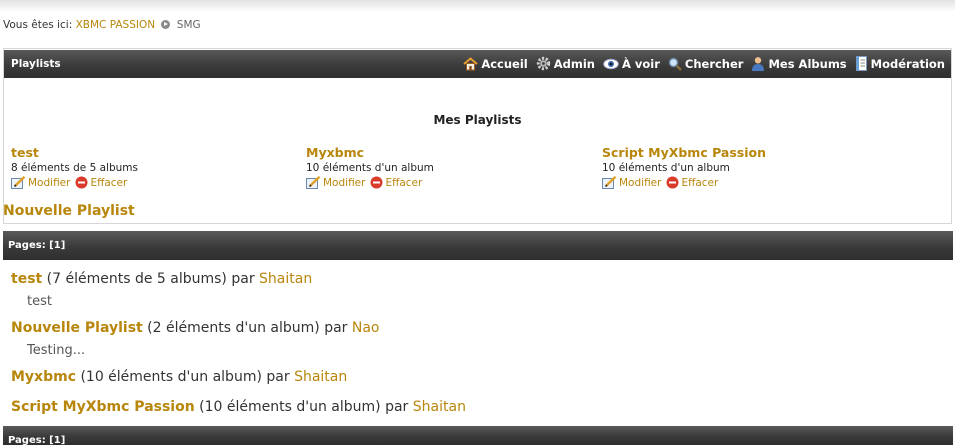  What do you see at coordinates (477, 6) in the screenshot?
I see `top-band` at bounding box center [477, 6].